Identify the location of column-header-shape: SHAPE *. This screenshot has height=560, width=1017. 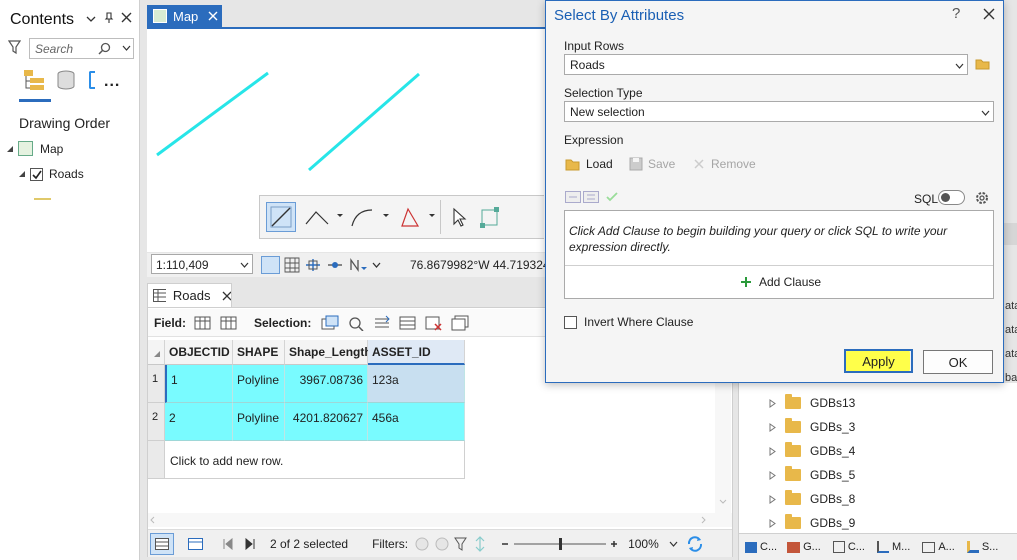
(259, 362).